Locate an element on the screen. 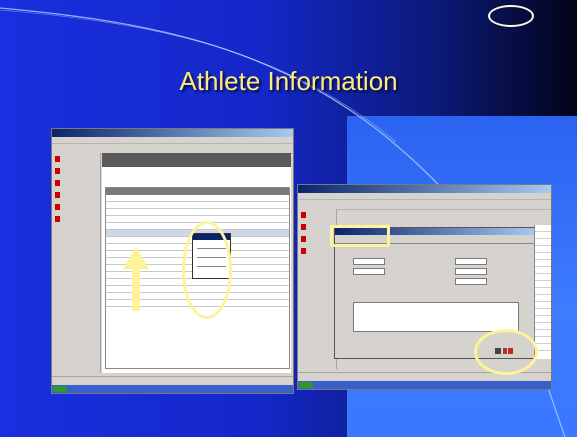 Image resolution: width=577 pixels, height=437 pixels. window-statusbar is located at coordinates (172, 380).